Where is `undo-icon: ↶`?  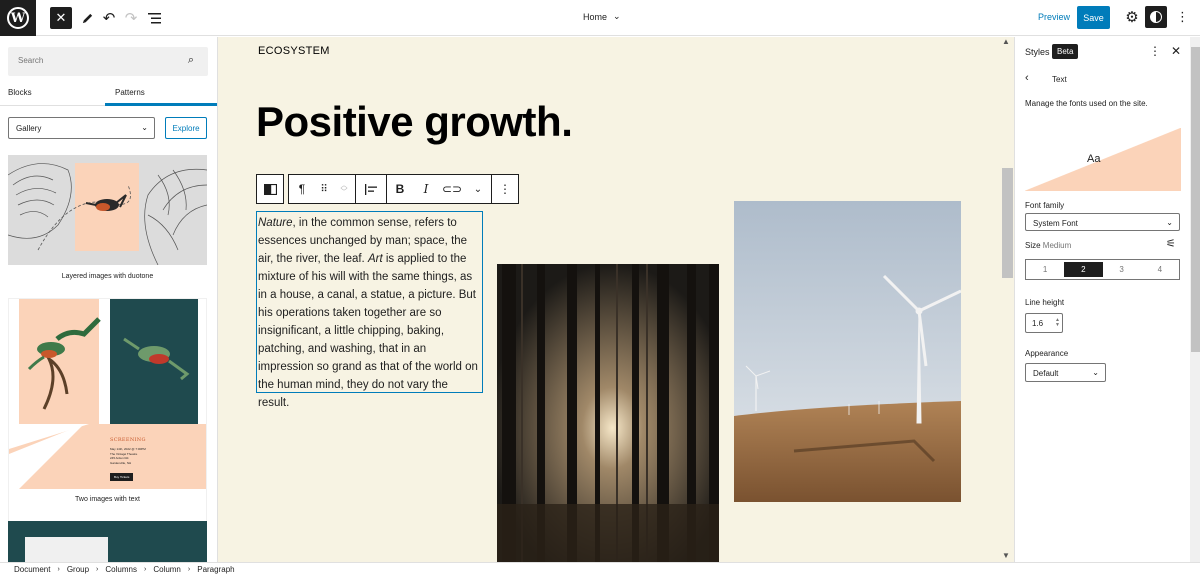
undo-icon: ↶ is located at coordinates (109, 18).